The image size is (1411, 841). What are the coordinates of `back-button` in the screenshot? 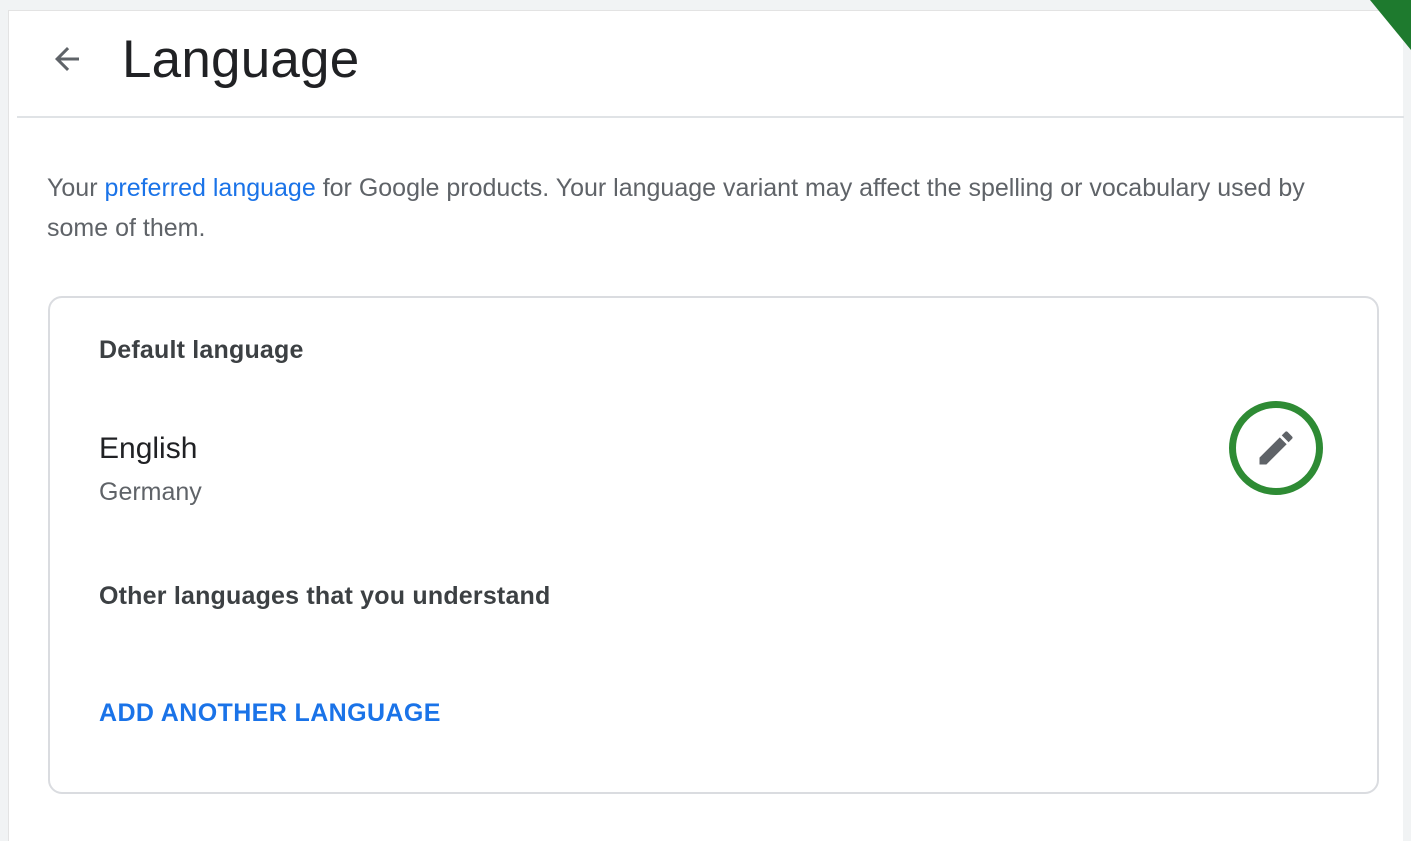 It's located at (67, 59).